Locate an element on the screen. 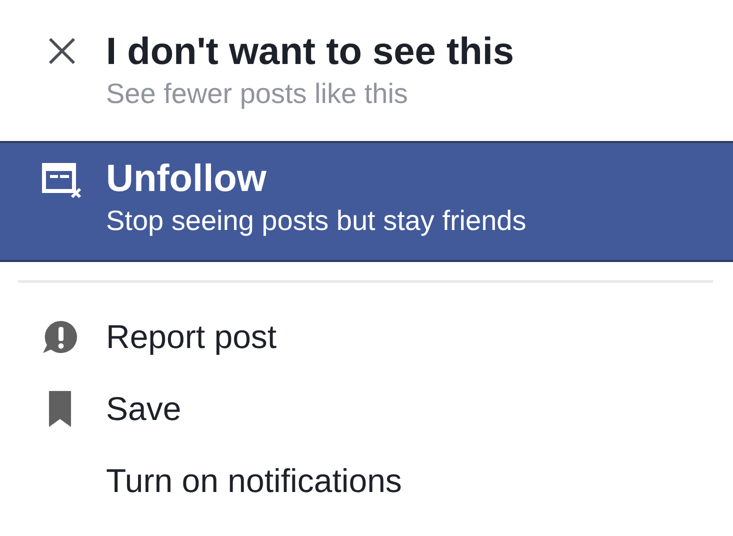 The image size is (733, 536). menu-item: Save is located at coordinates (366, 409).